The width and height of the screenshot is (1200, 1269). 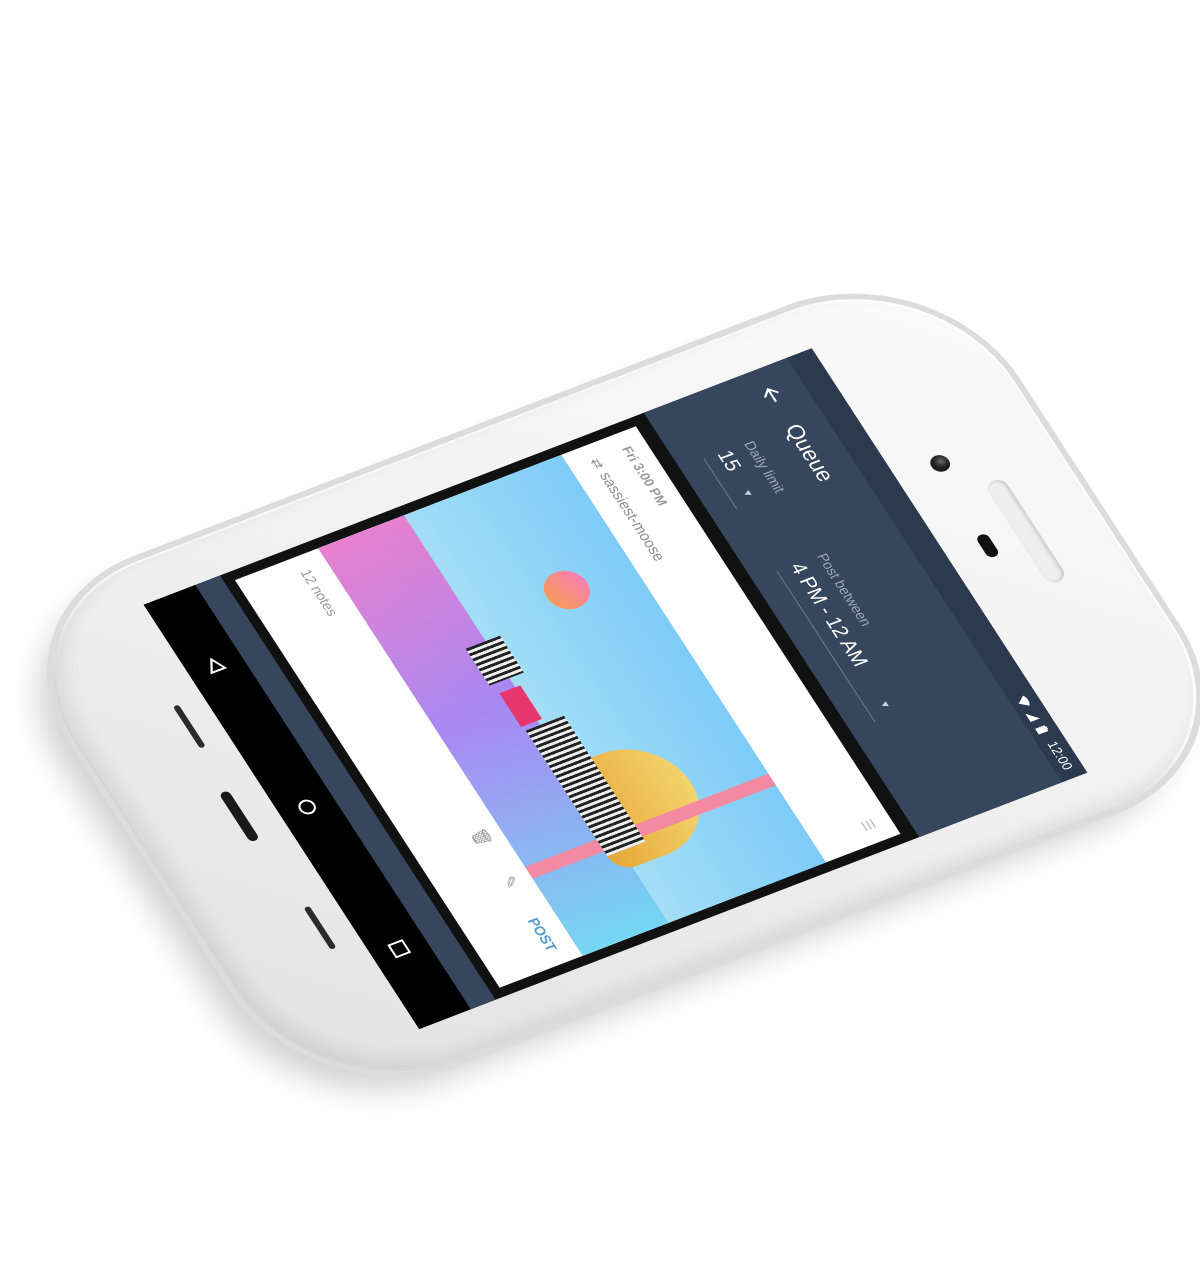 I want to click on daily-limit-value: 15, so click(x=728, y=461).